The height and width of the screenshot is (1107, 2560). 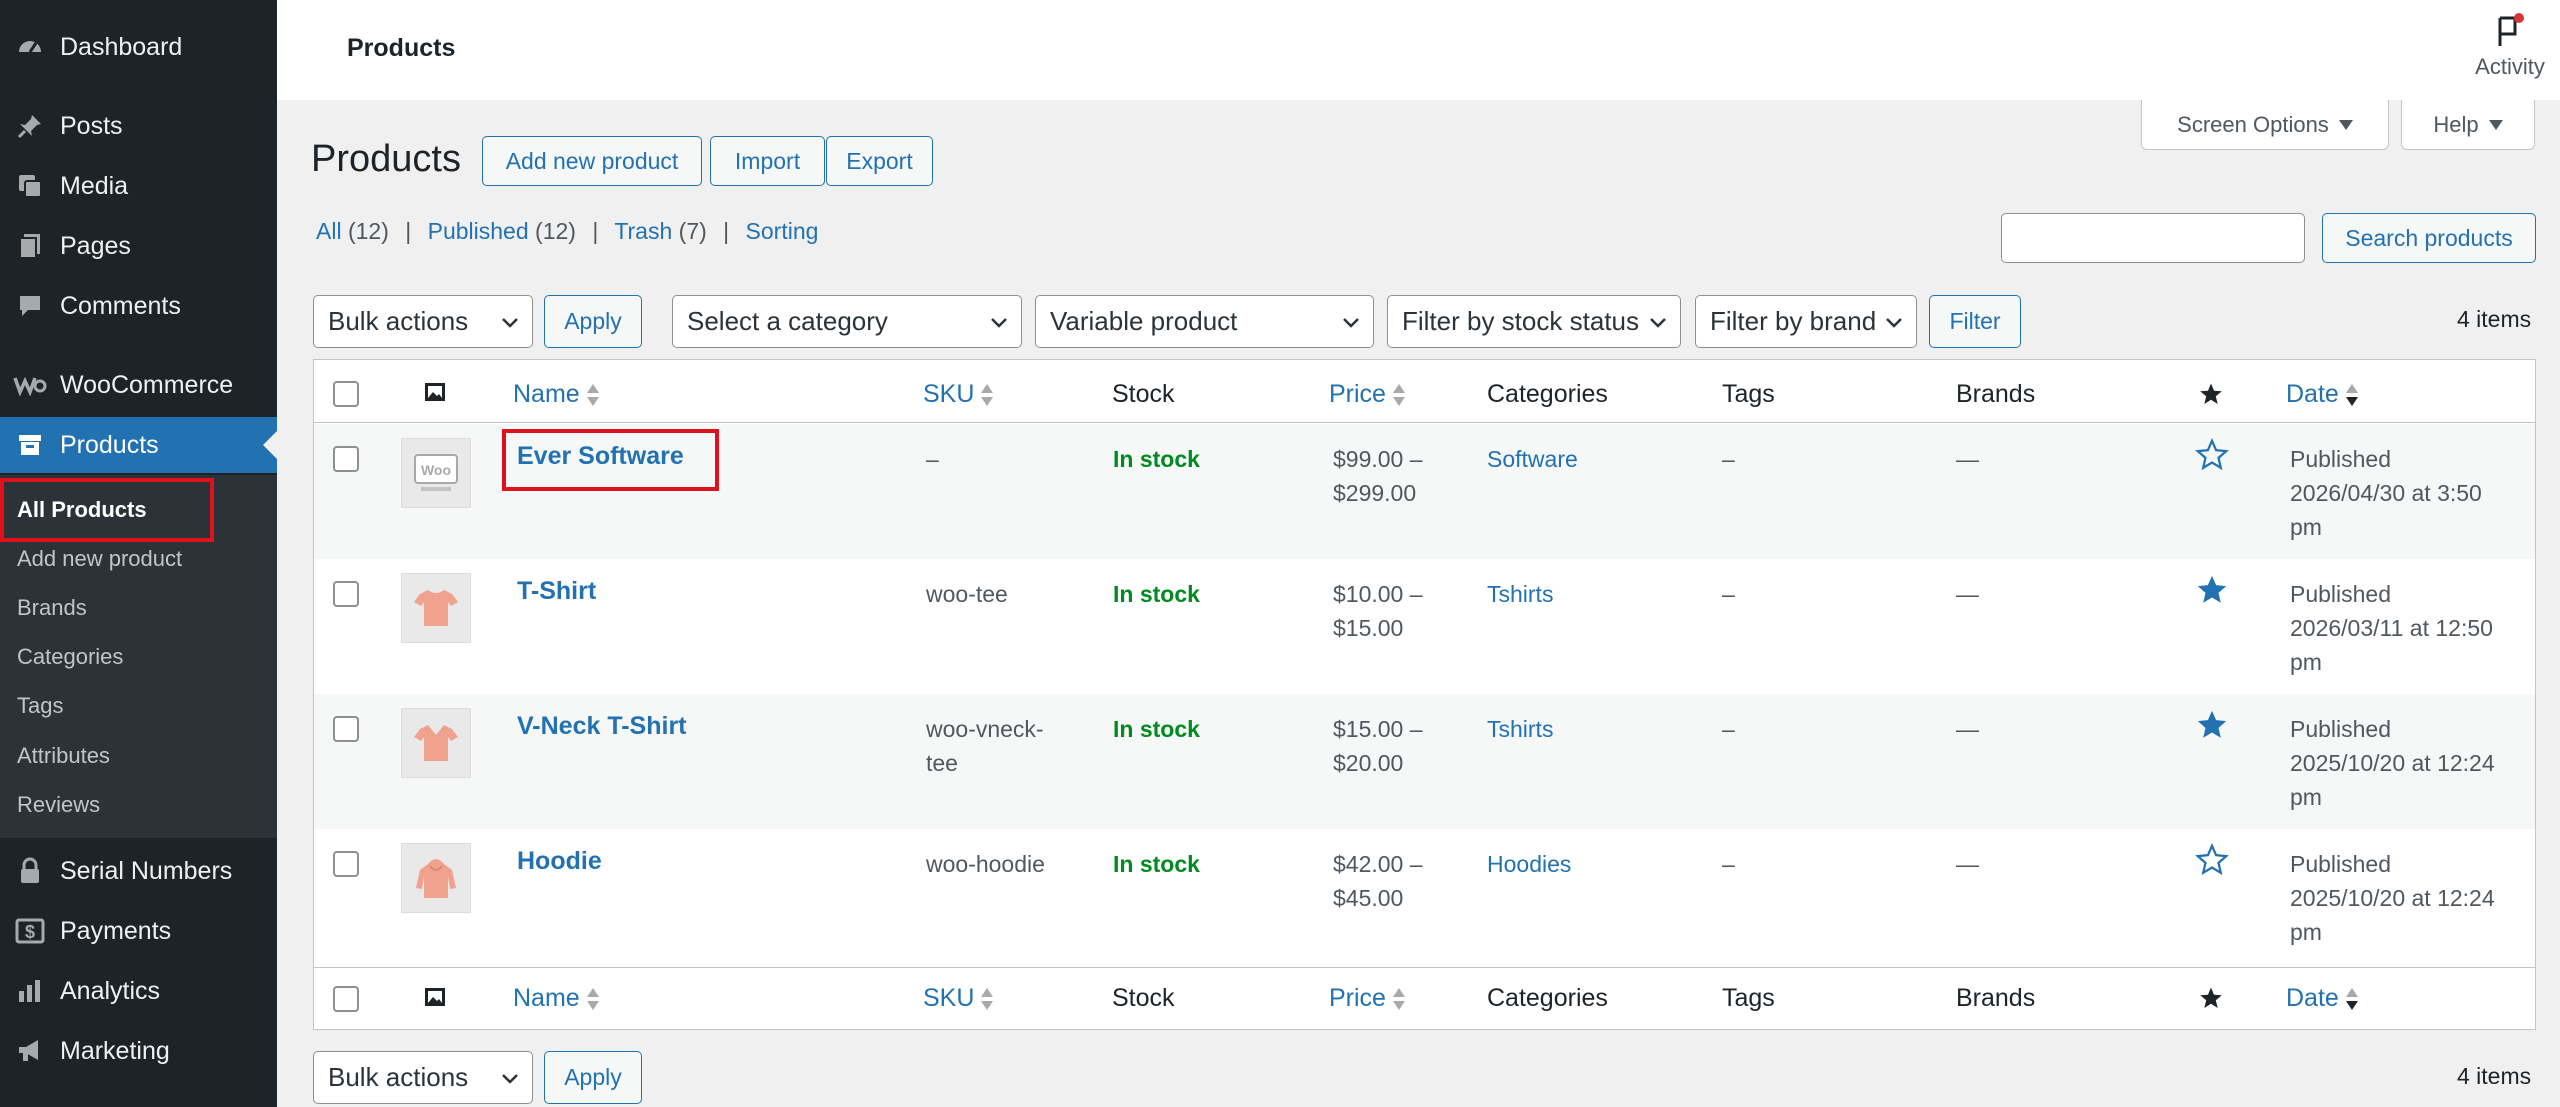 I want to click on product-name-link: Hoodie, so click(x=559, y=861).